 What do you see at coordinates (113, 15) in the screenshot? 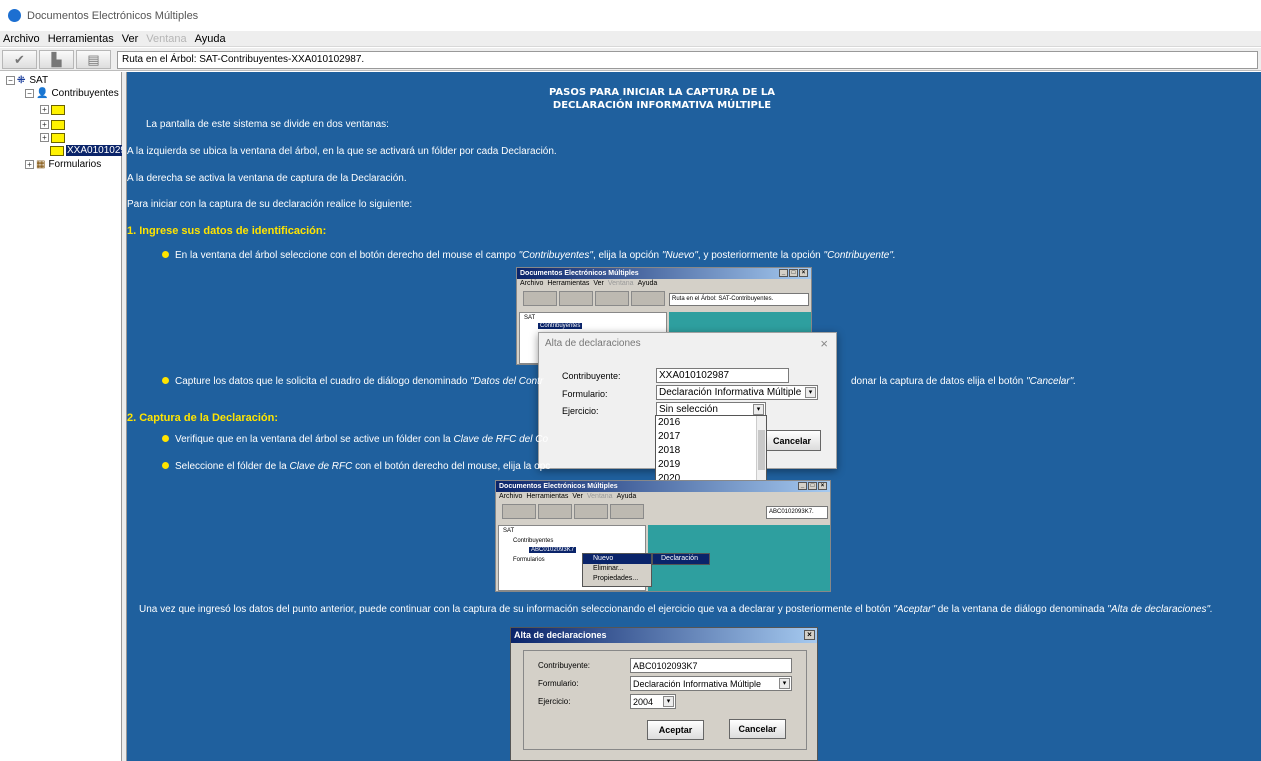
I see `window-title: Documentos Electrónicos Múltiples` at bounding box center [113, 15].